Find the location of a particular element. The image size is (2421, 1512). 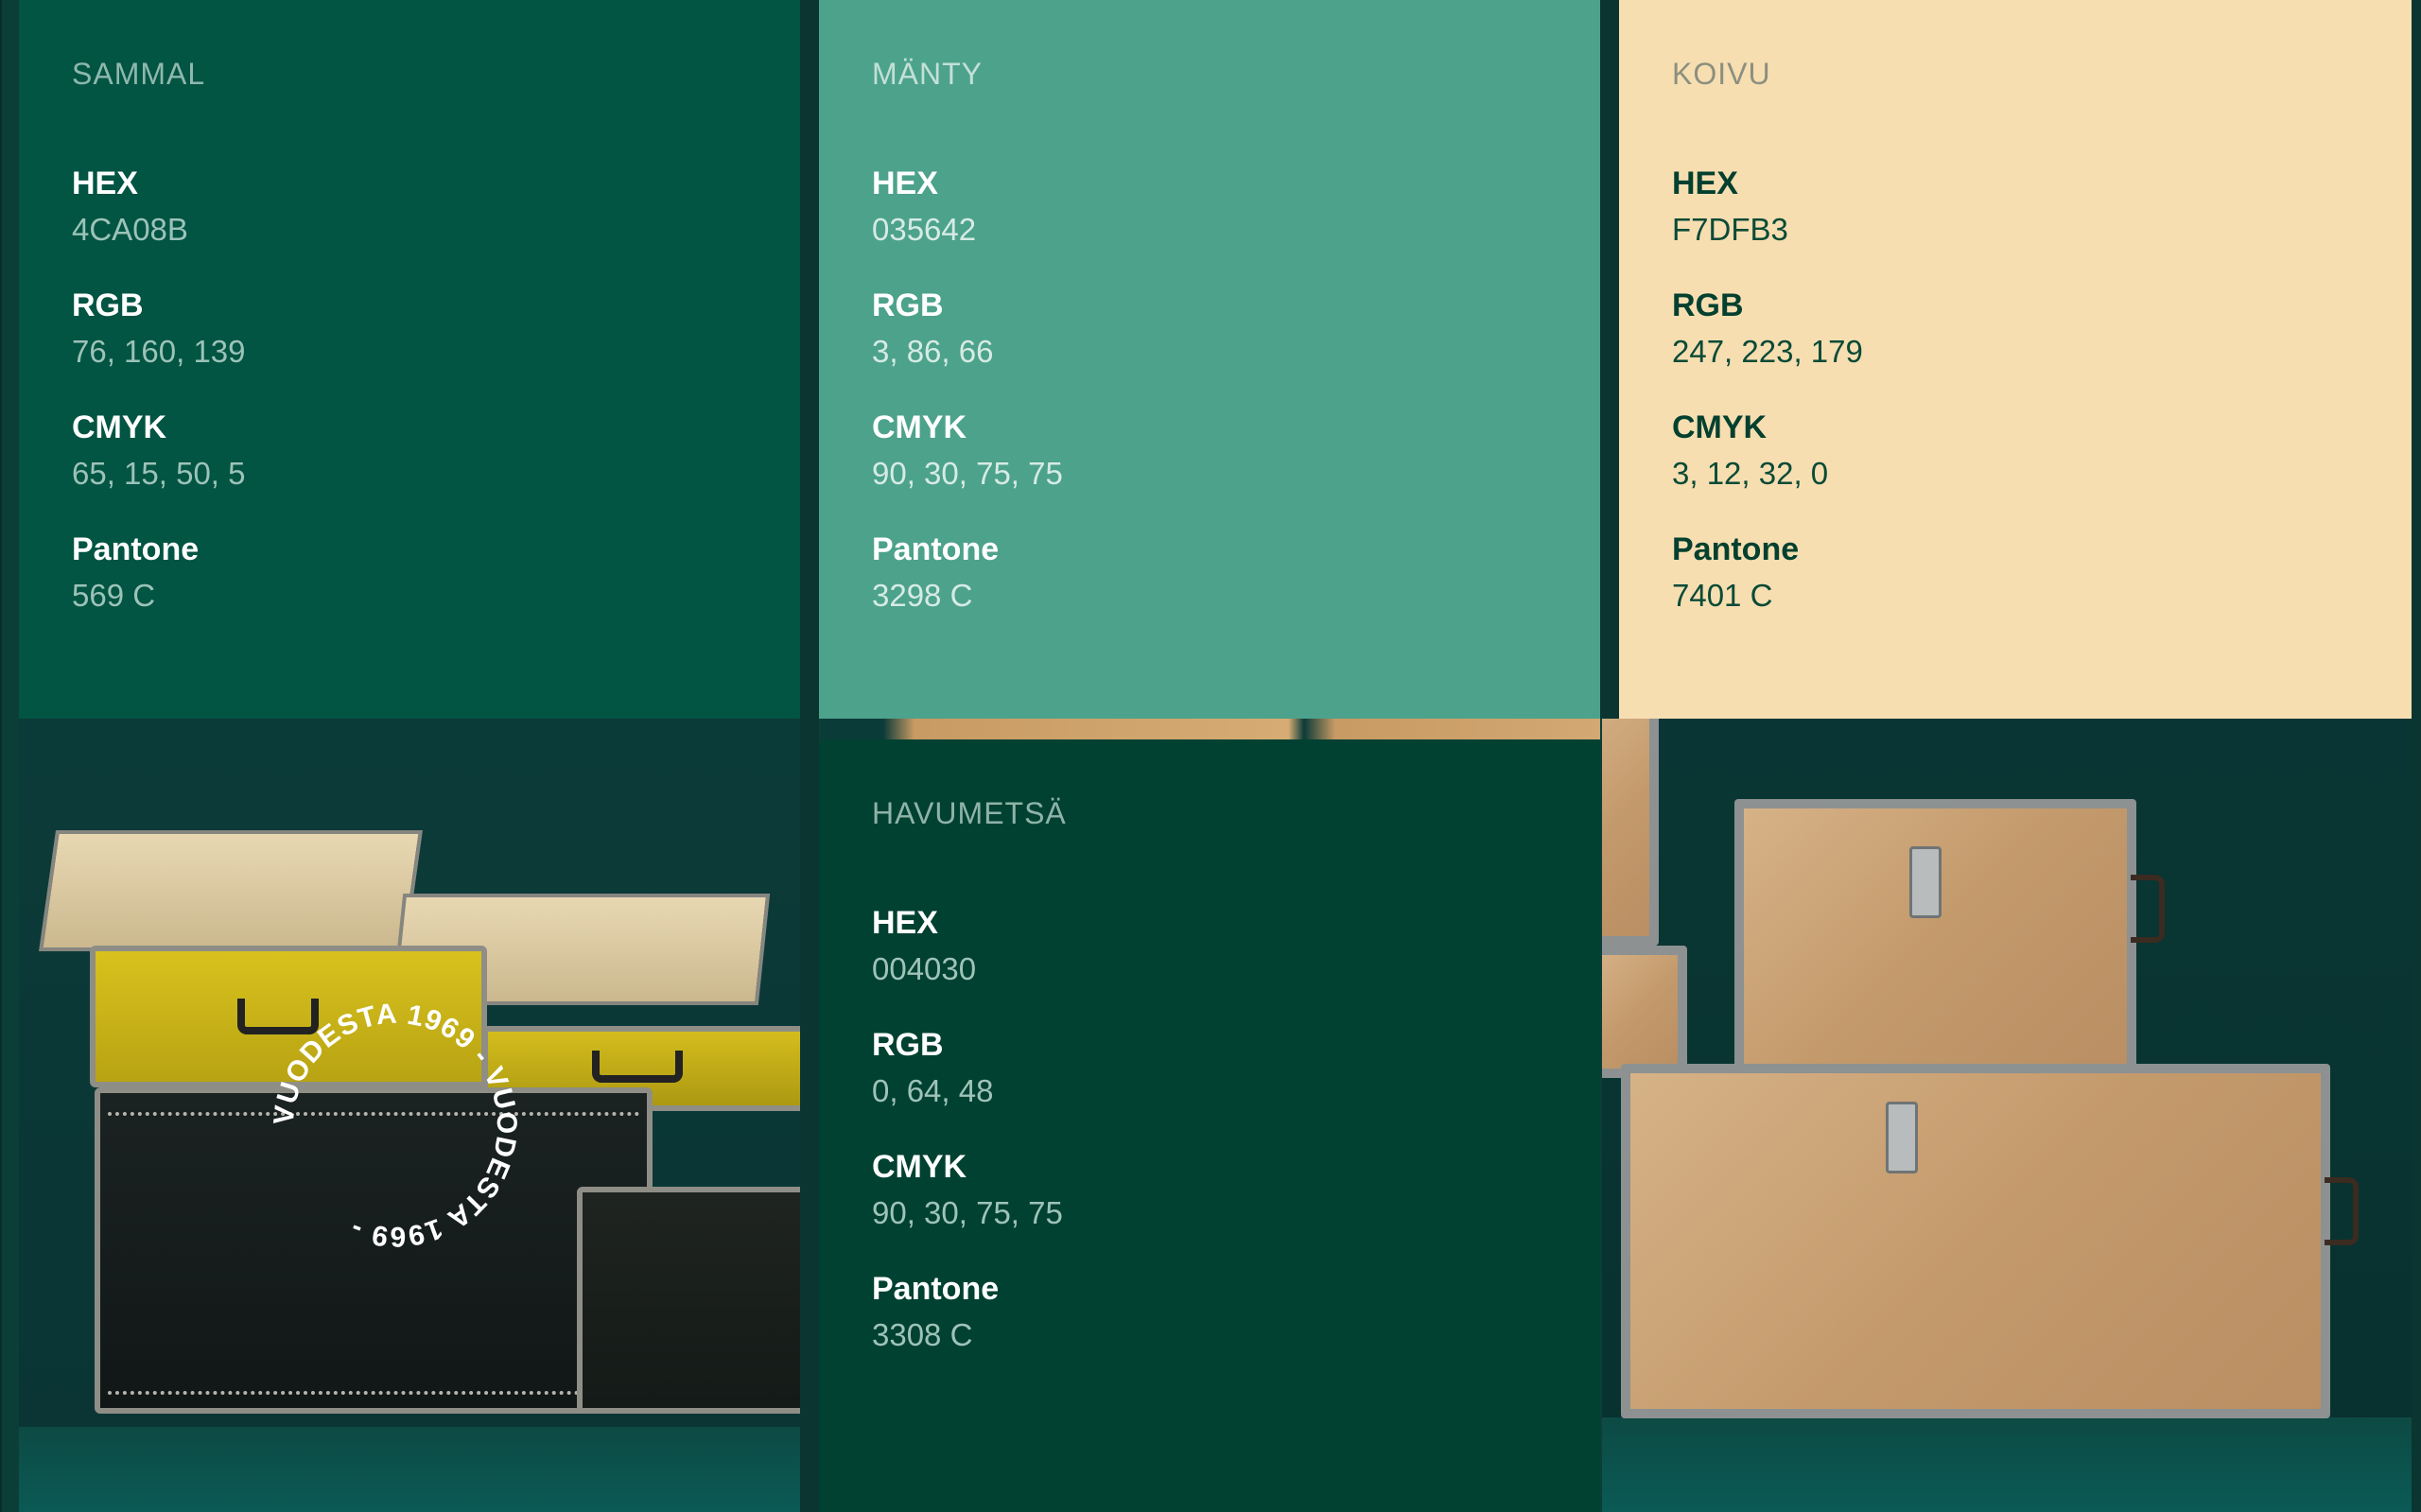

pantone-value: 3298 C is located at coordinates (922, 595).